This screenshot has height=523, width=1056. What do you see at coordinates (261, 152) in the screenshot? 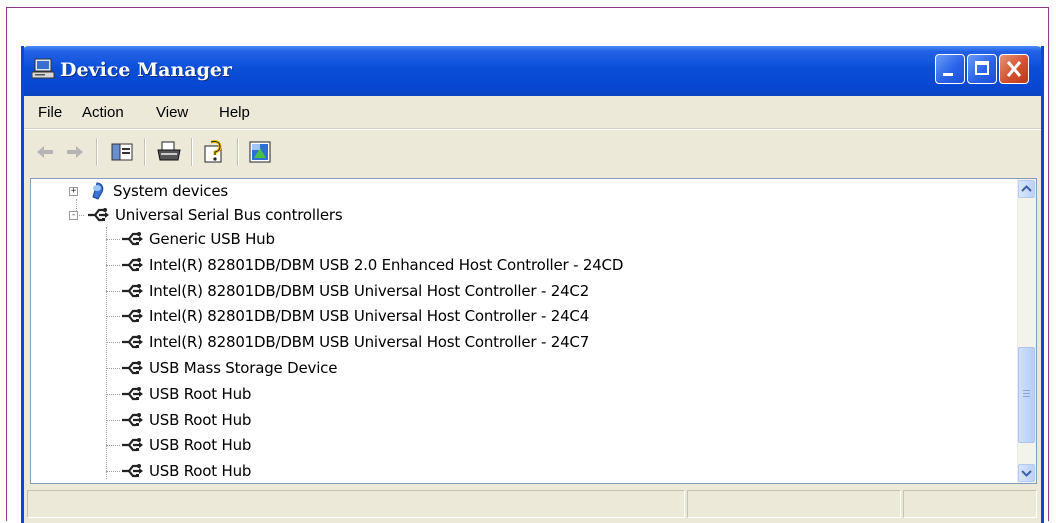
I see `properties-icon` at bounding box center [261, 152].